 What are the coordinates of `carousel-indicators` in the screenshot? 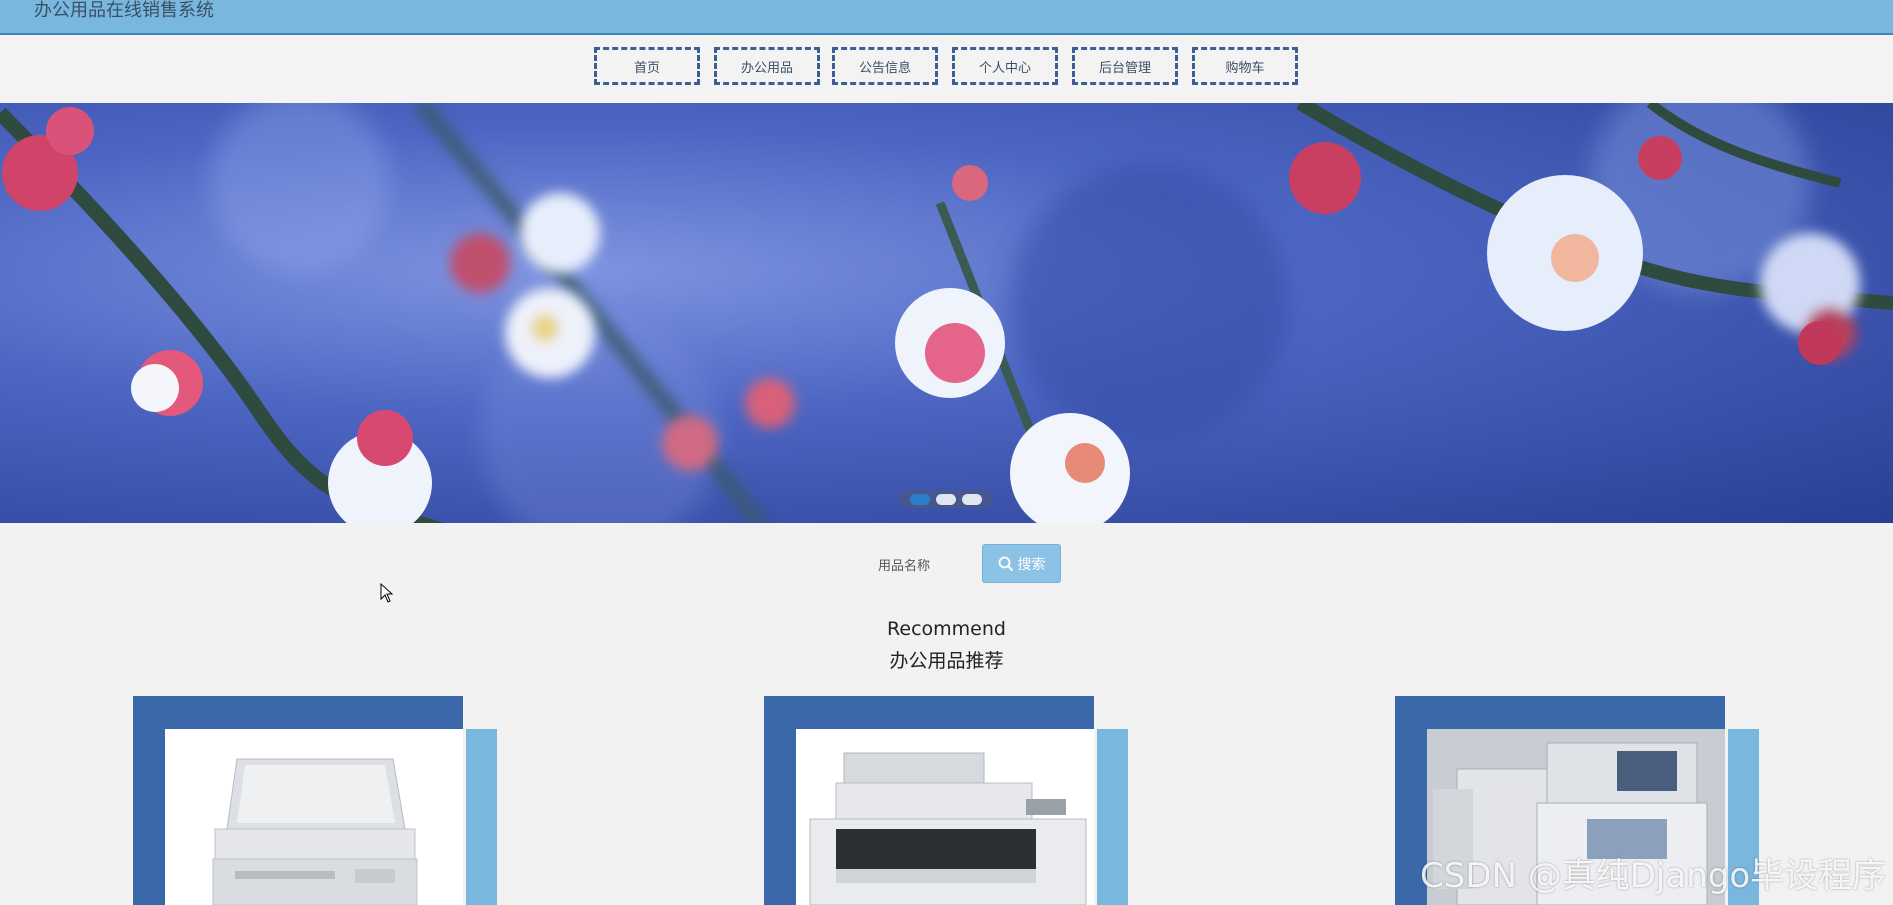 It's located at (946, 499).